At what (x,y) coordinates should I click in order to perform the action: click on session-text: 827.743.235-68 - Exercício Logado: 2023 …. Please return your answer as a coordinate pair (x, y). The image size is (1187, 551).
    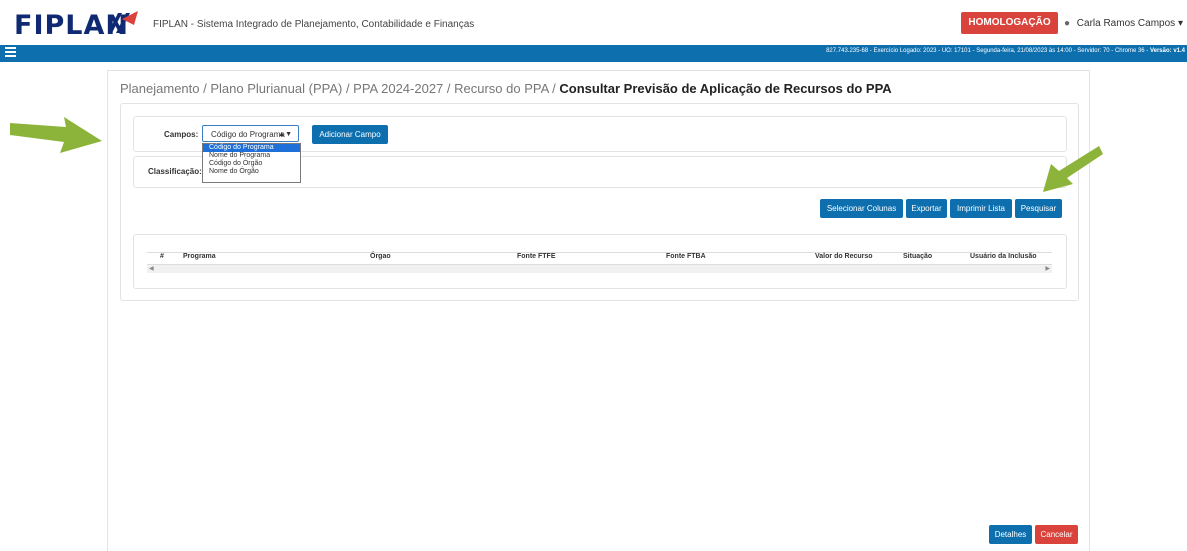
    Looking at the image, I should click on (988, 51).